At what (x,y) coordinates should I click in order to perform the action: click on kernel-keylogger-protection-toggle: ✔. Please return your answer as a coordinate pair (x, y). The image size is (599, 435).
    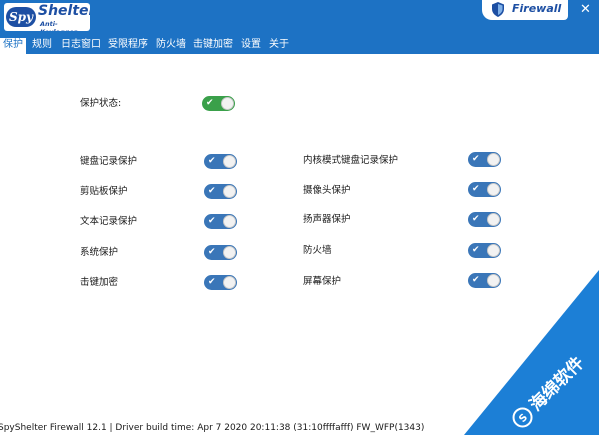
    Looking at the image, I should click on (484, 159).